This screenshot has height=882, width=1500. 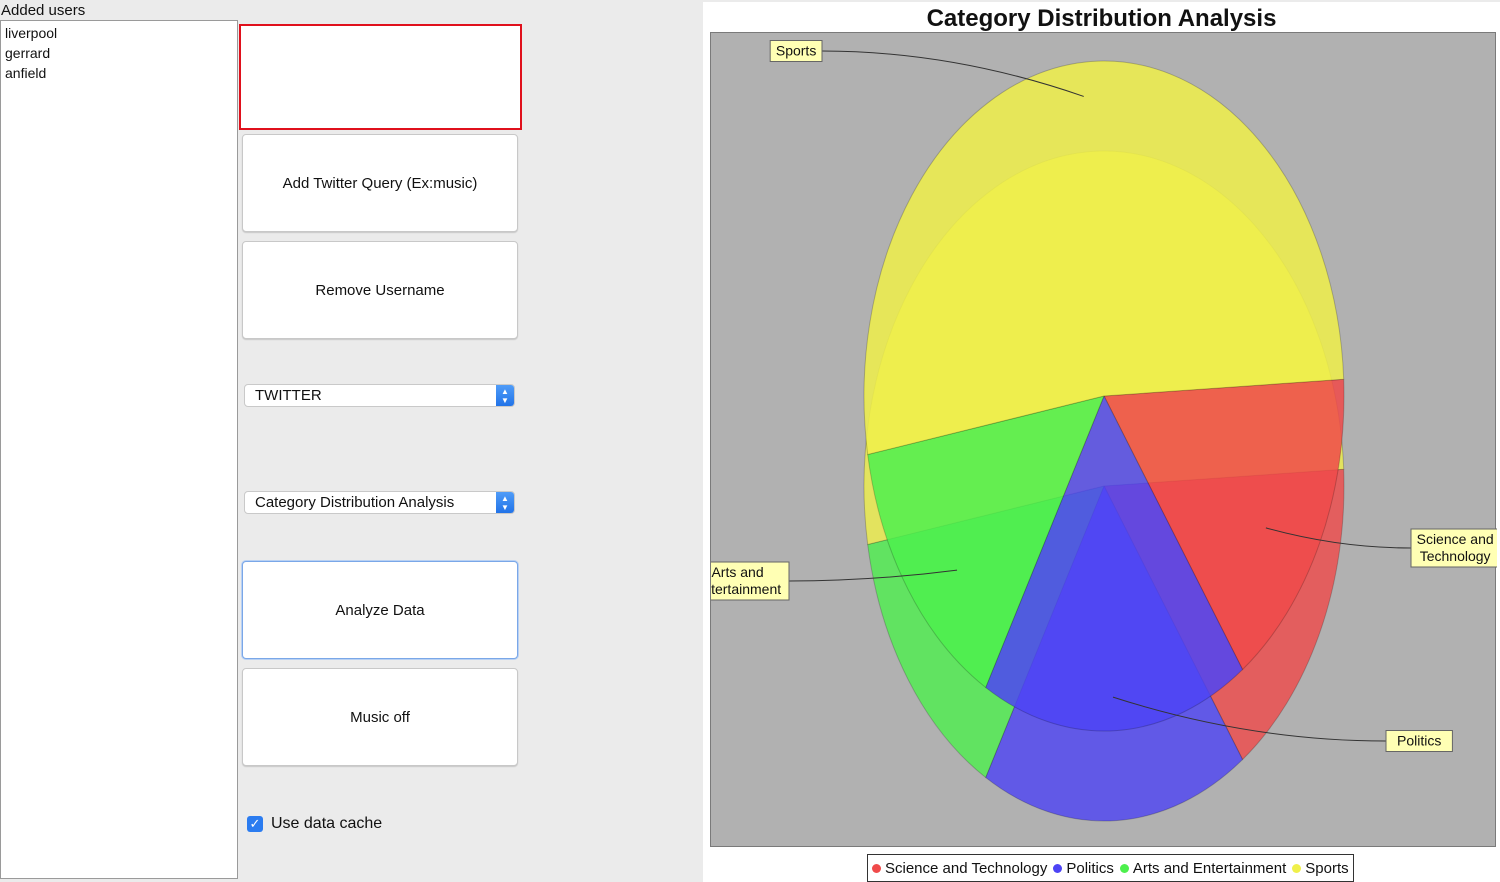 I want to click on legend-label: Science and Technology, so click(x=966, y=868).